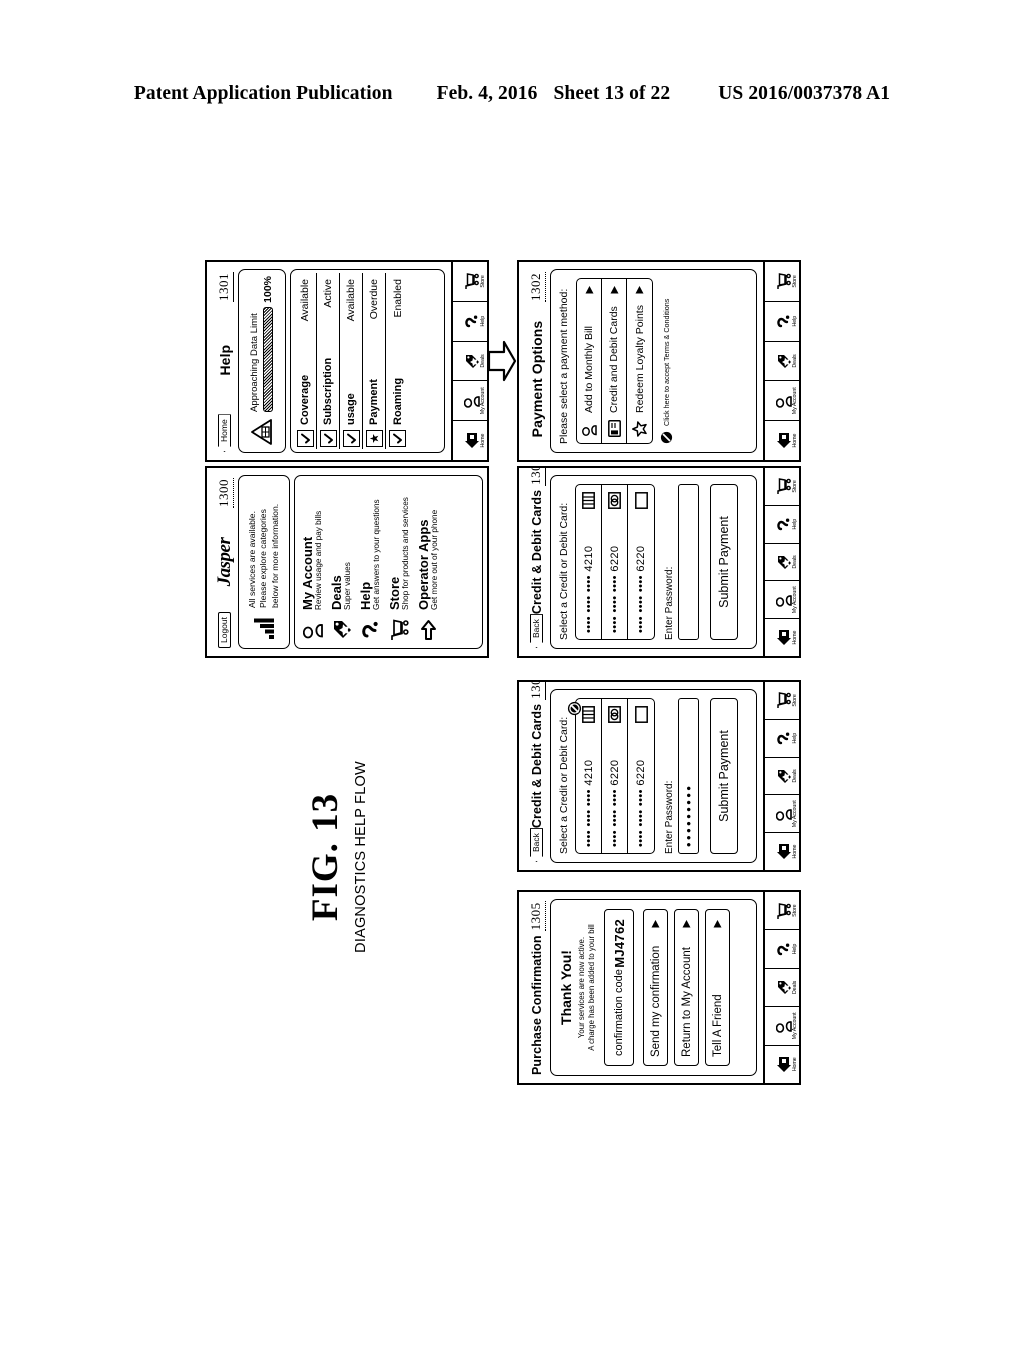 The width and height of the screenshot is (1024, 1369). Describe the element at coordinates (666, 361) in the screenshot. I see `terms-and-conditions-row: Click here to accept Terms & Conditions` at that location.